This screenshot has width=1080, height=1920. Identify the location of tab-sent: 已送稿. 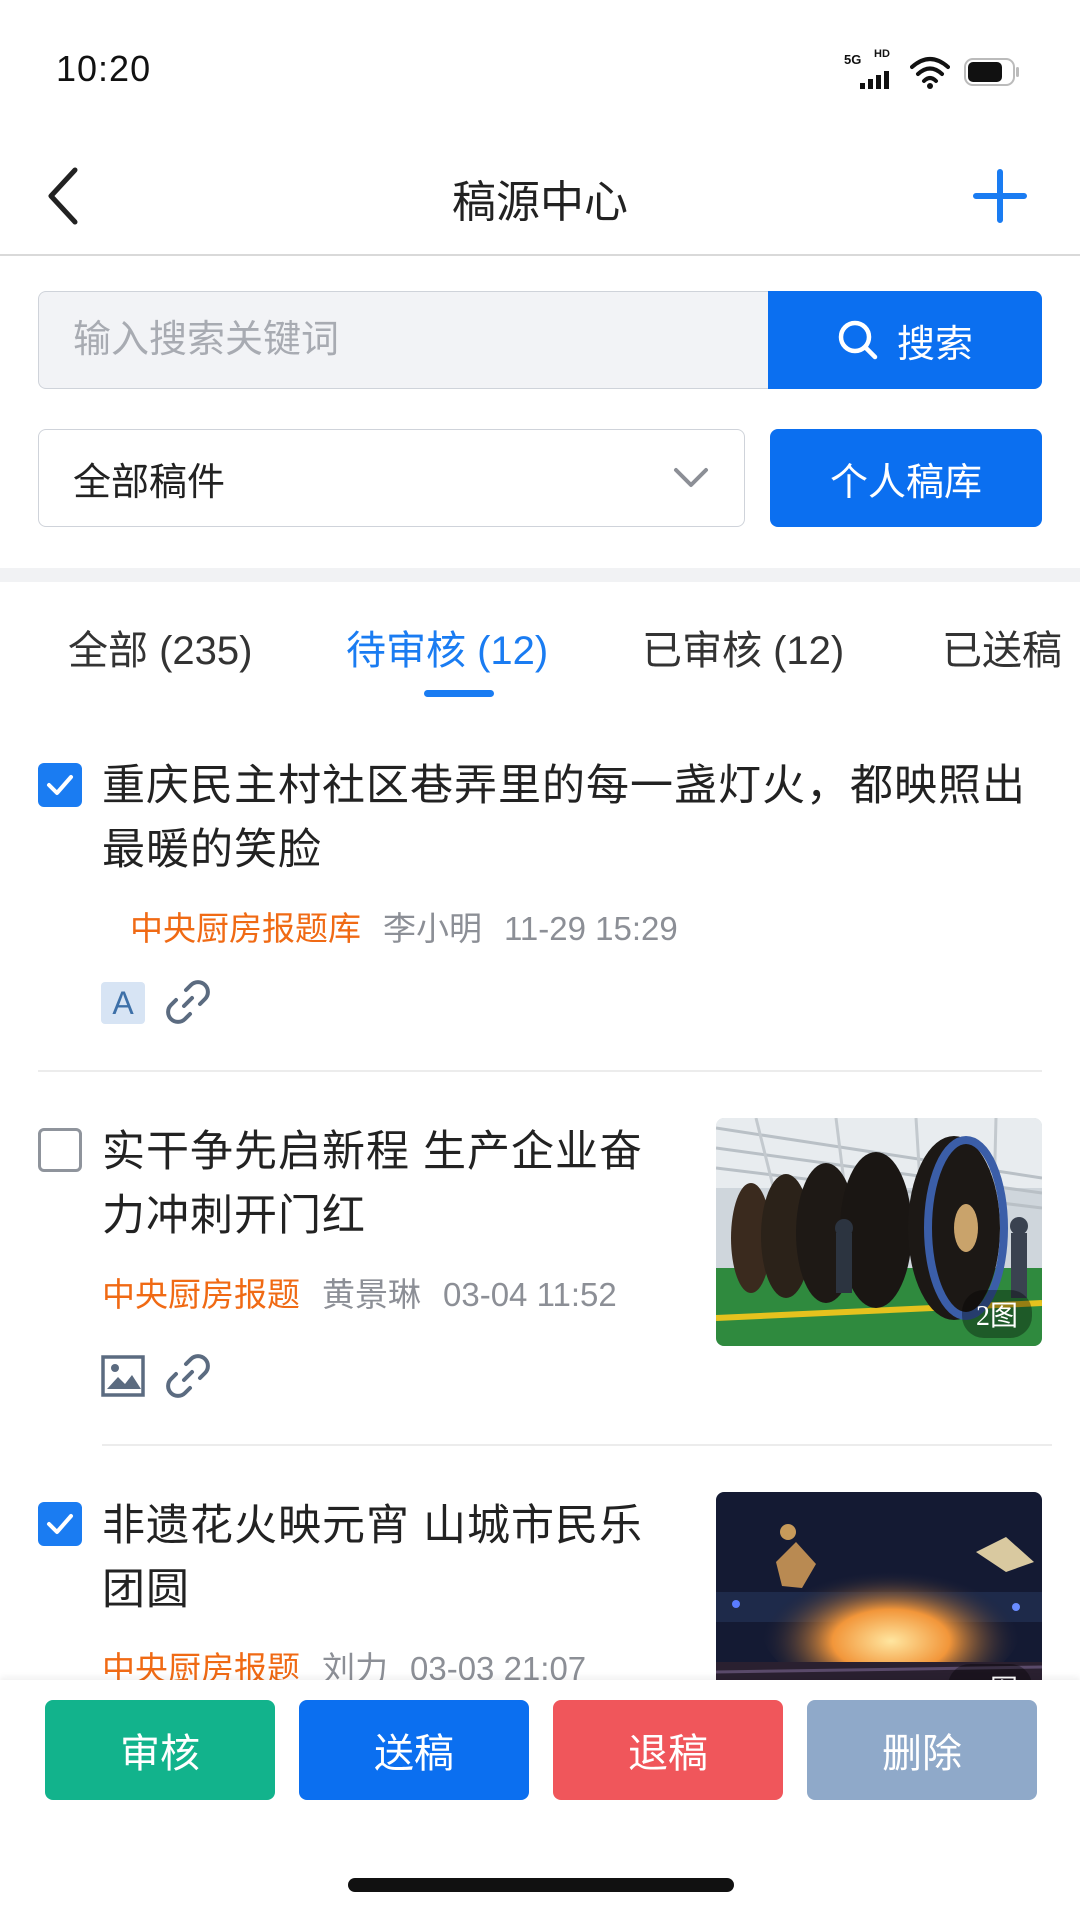
(1002, 647).